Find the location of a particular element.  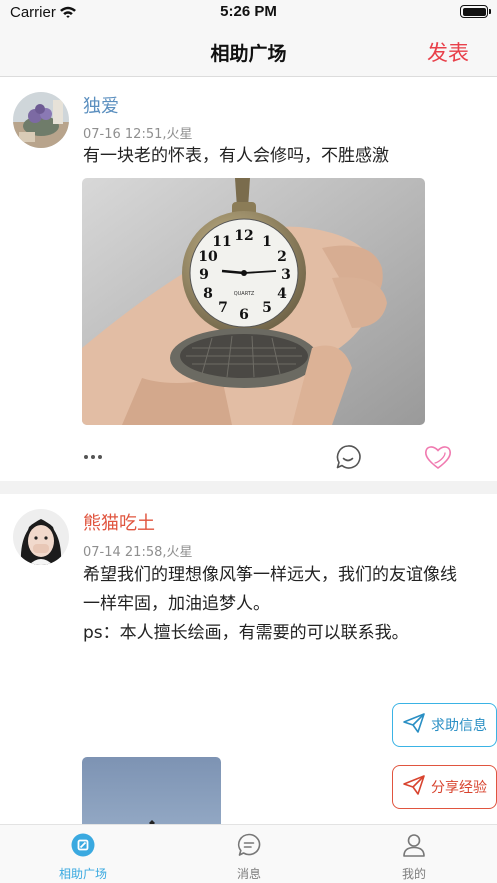

svg-text: 5 is located at coordinates (267, 308).